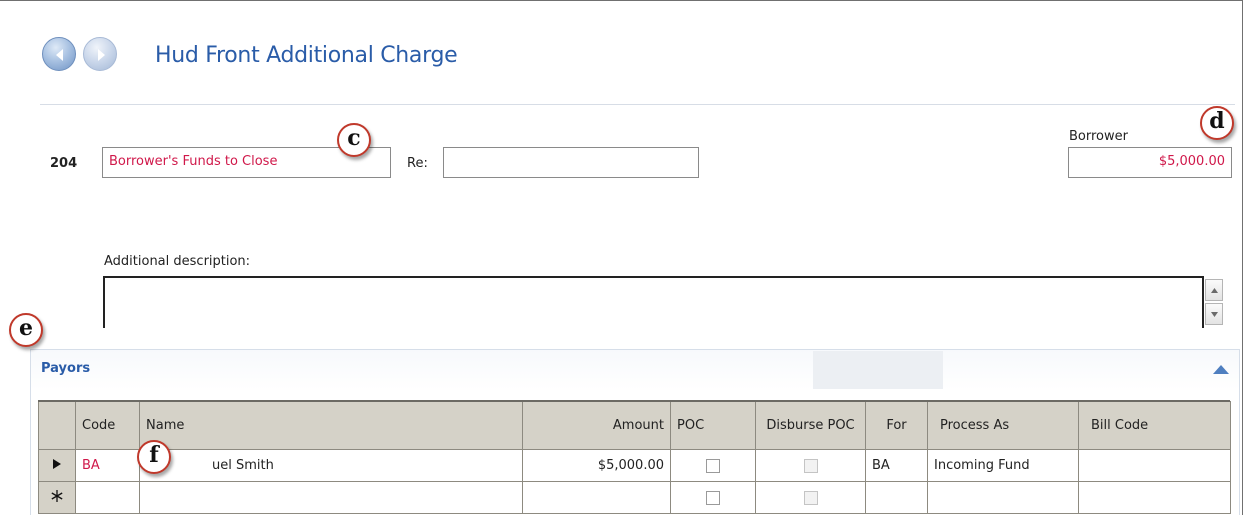  Describe the element at coordinates (810, 425) in the screenshot. I see `column-header-disburse-poc: Disburse POC` at that location.